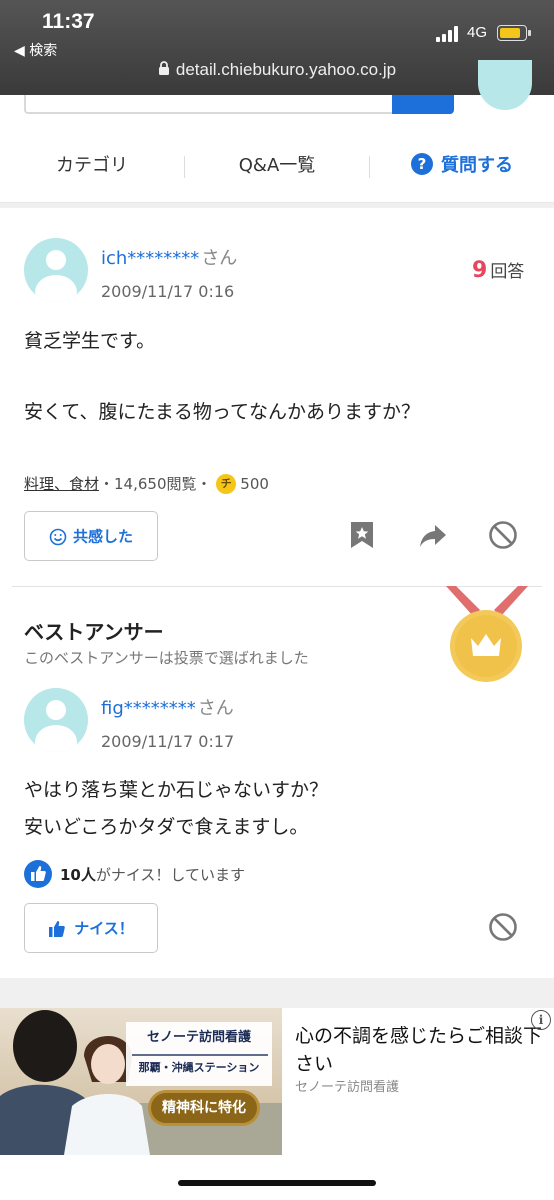 This screenshot has width=554, height=1200. Describe the element at coordinates (507, 272) in the screenshot. I see `answer-count-label: 回答` at that location.